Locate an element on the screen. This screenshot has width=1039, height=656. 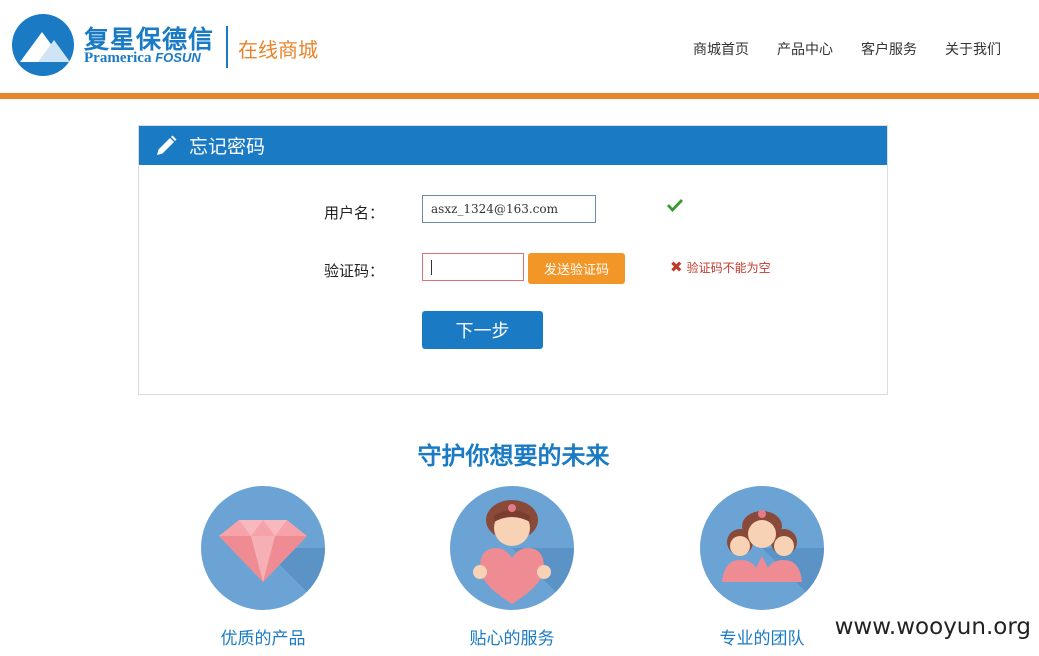
verification-code-input is located at coordinates (473, 267).